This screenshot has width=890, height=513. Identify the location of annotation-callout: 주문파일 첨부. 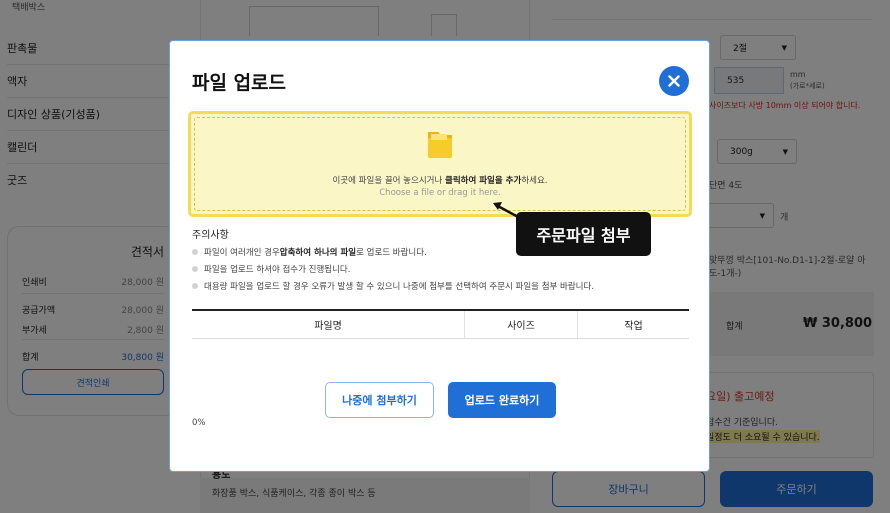
(583, 234).